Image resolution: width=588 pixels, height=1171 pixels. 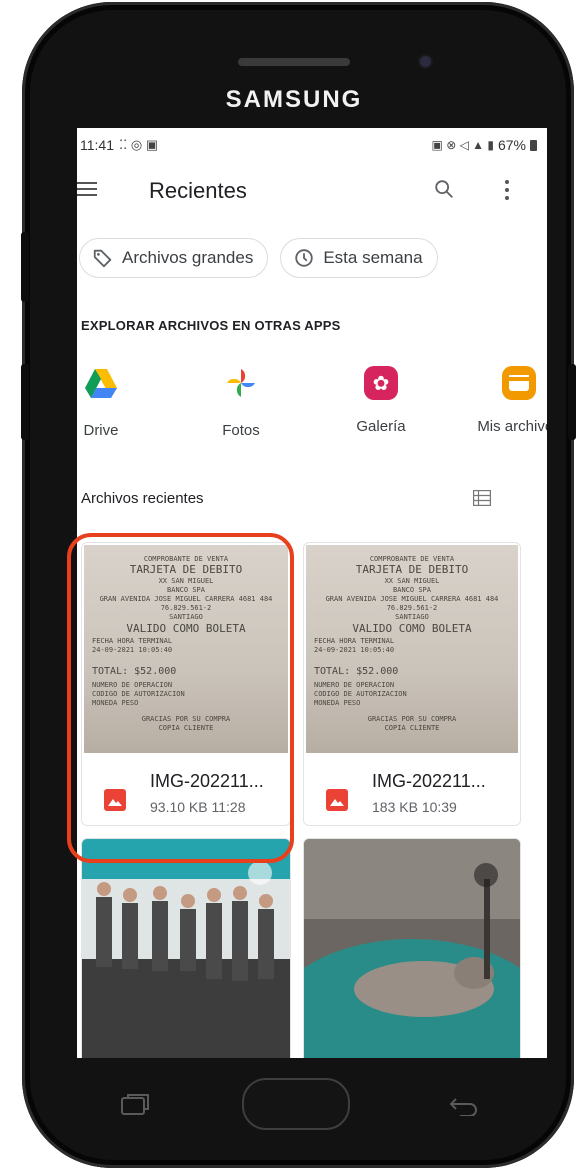 I want to click on receipt-line: CODIGO DE AUTORIZACION, so click(x=360, y=694).